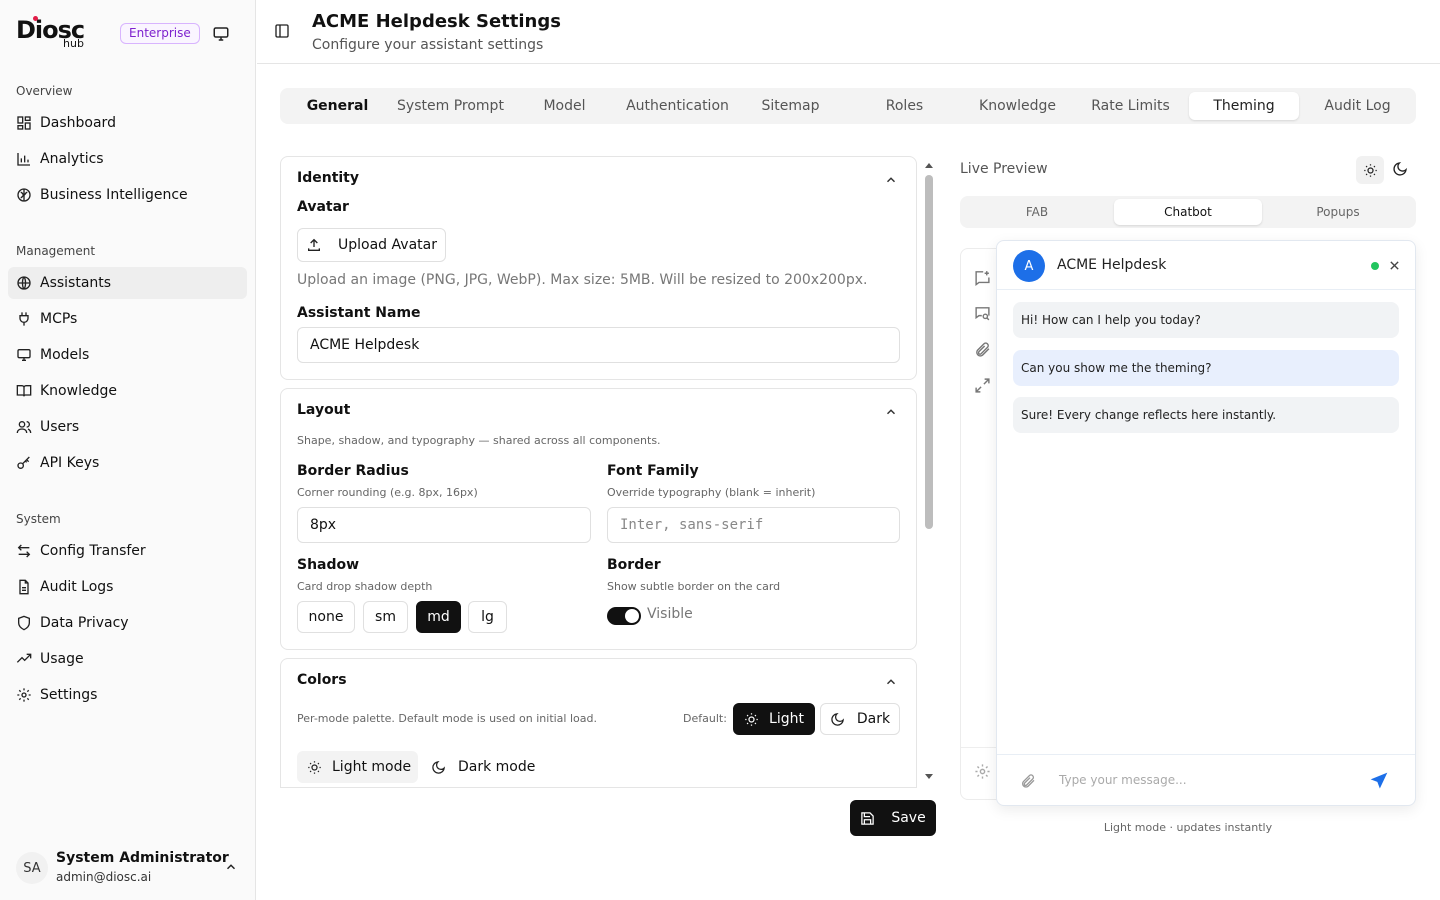  I want to click on sidebar-item-dashboard: Dashboard, so click(127, 123).